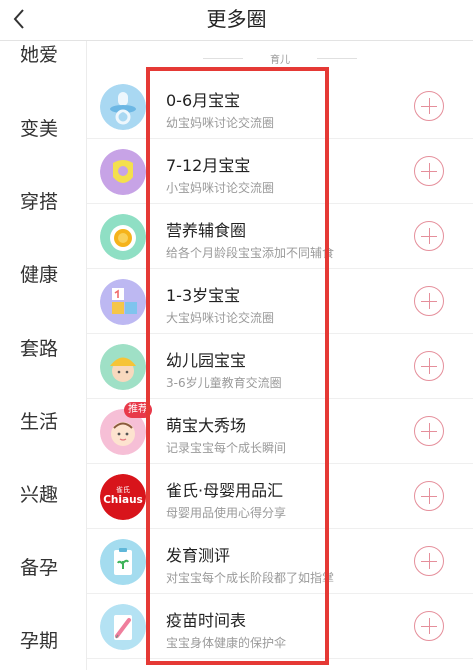  Describe the element at coordinates (123, 107) in the screenshot. I see `pacifier-icon` at that location.